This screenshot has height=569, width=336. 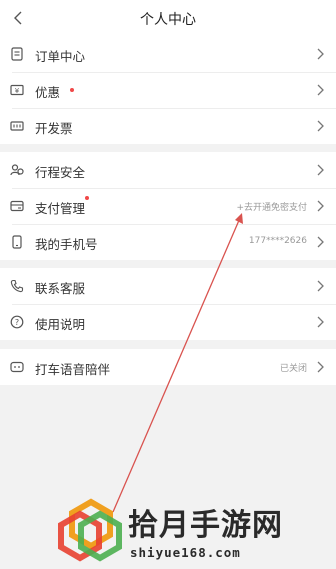 I want to click on wallet-icon, so click(x=17, y=206).